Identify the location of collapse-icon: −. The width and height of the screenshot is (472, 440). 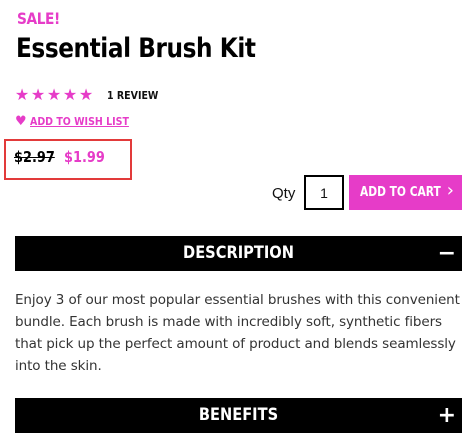
(447, 253).